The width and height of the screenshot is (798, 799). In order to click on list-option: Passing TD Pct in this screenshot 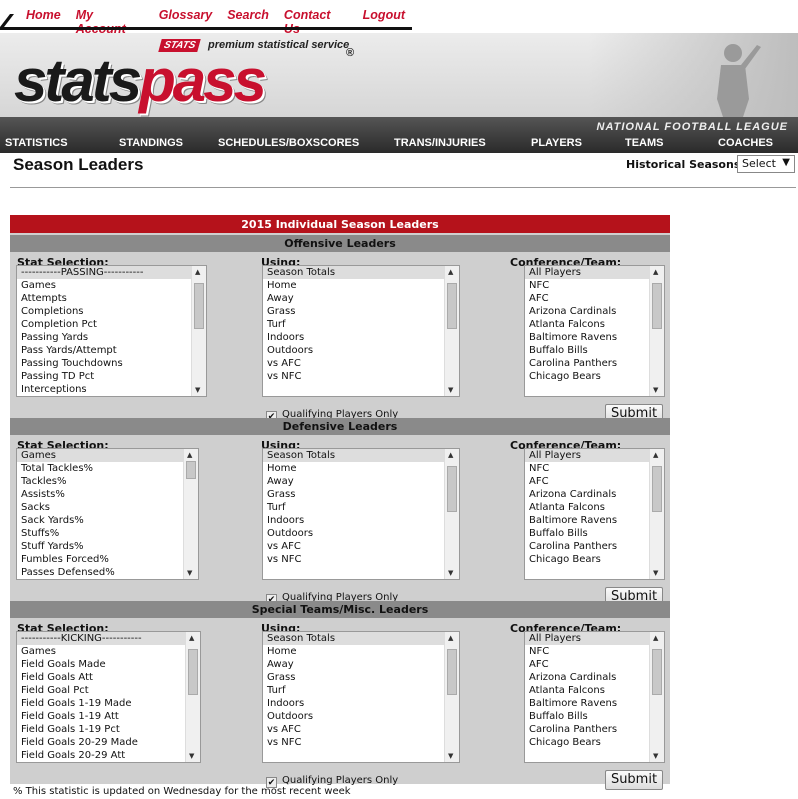, I will do `click(111, 376)`.